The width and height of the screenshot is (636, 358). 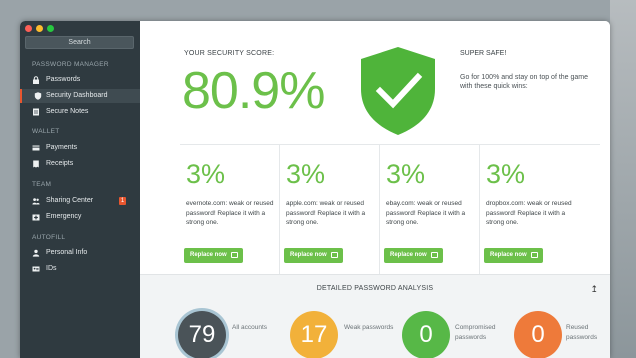 What do you see at coordinates (375, 288) in the screenshot?
I see `detailed-analysis-title: DETAILED PASSWORD ANALYSIS` at bounding box center [375, 288].